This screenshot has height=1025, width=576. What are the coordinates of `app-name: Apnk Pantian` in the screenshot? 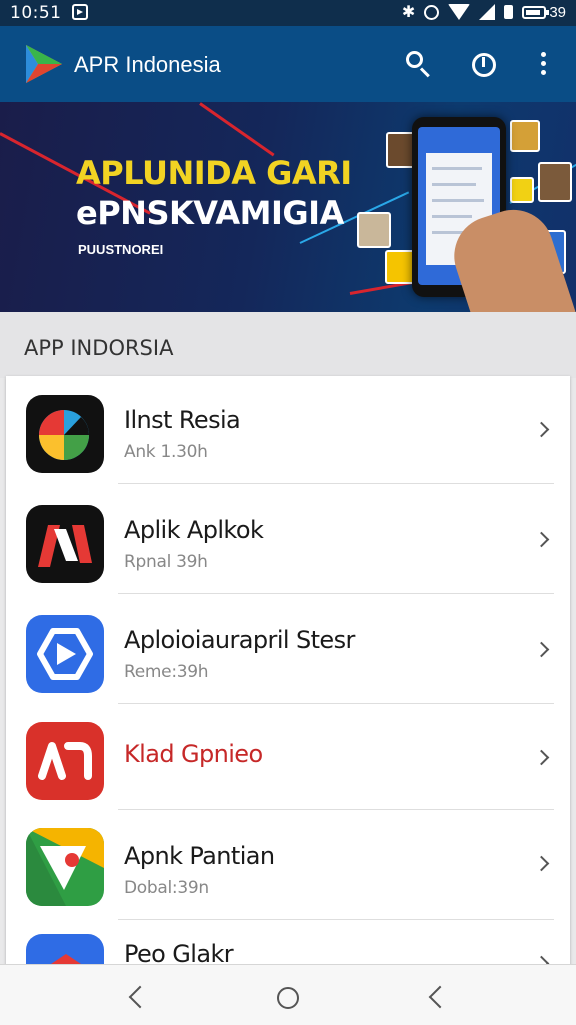 It's located at (199, 856).